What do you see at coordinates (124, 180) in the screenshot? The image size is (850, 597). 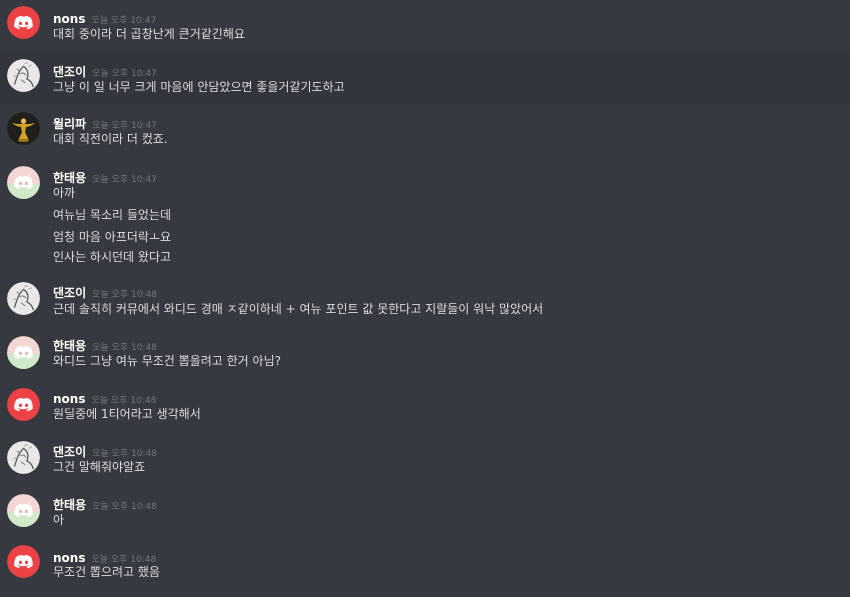 I see `message-timestamp: 오늘 오후 10:47` at bounding box center [124, 180].